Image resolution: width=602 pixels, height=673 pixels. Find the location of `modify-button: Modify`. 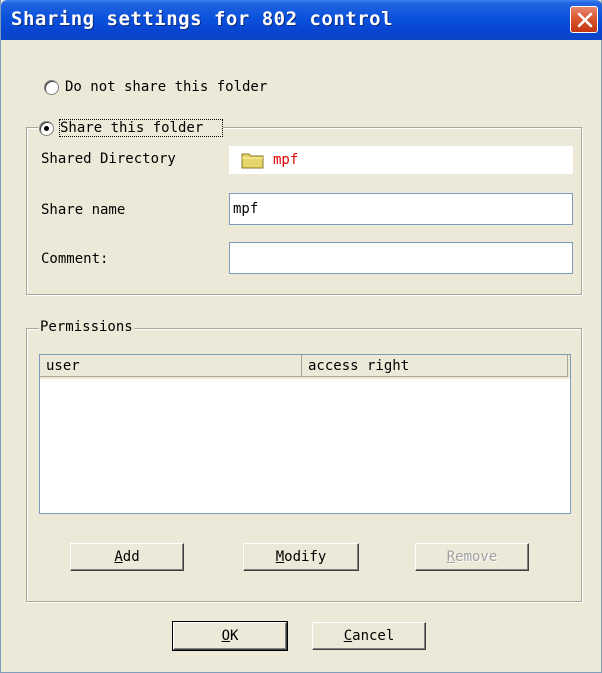

modify-button: Modify is located at coordinates (301, 557).